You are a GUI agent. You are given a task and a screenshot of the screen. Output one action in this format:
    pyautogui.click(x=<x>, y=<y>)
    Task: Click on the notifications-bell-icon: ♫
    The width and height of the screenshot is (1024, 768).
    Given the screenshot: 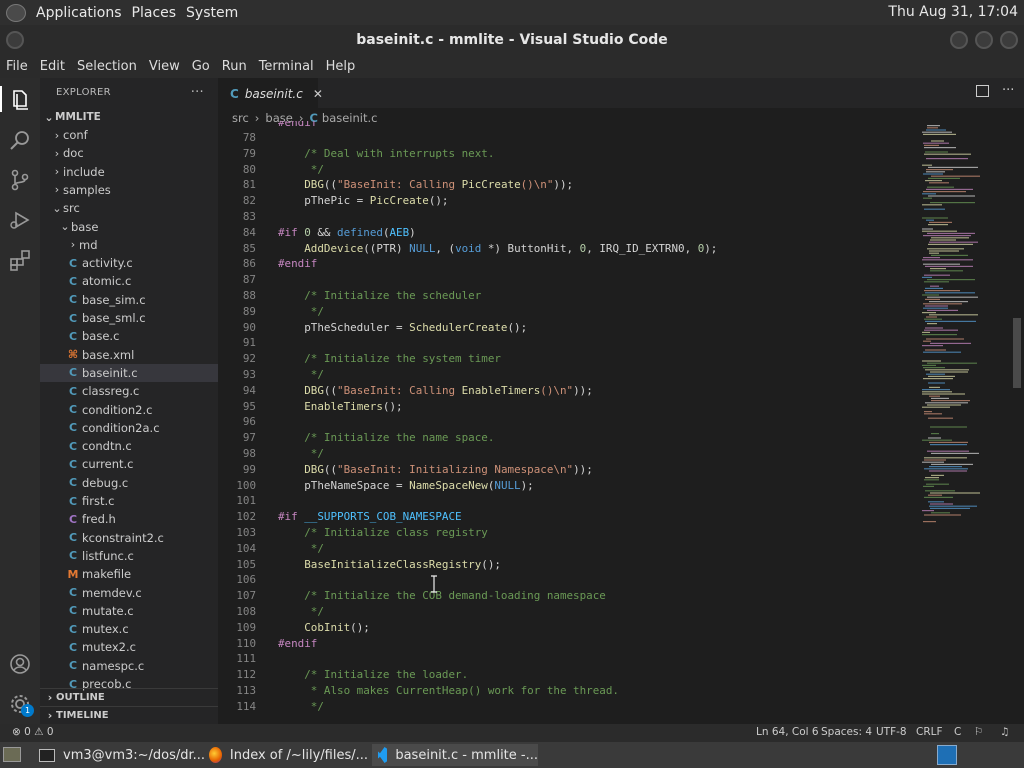 What is the action you would take?
    pyautogui.click(x=1004, y=732)
    